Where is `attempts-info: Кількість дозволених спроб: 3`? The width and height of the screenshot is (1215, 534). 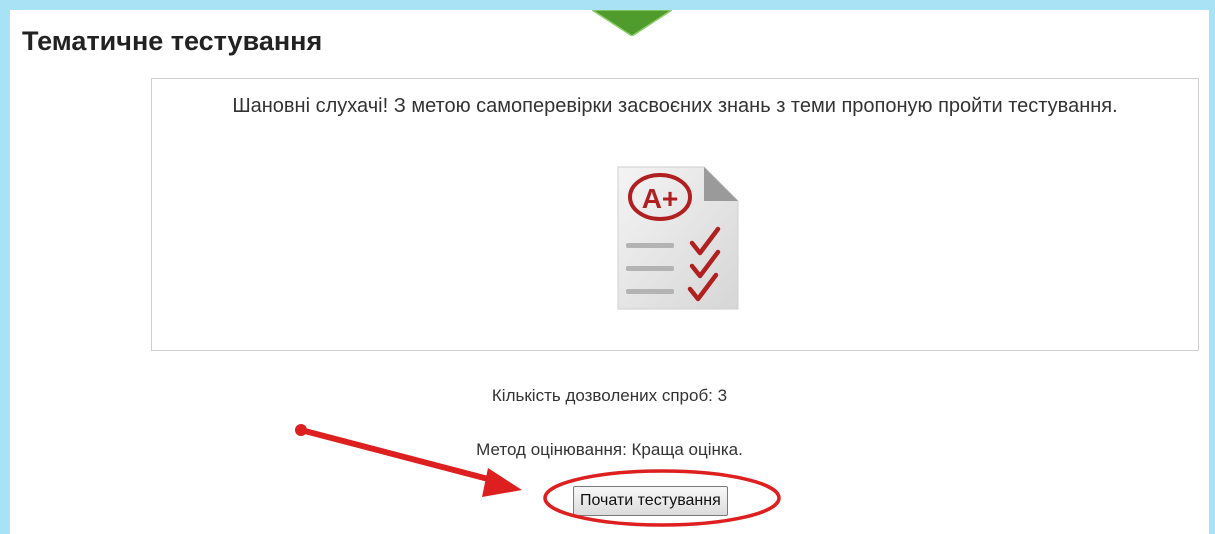 attempts-info: Кількість дозволених спроб: 3 is located at coordinates (609, 395).